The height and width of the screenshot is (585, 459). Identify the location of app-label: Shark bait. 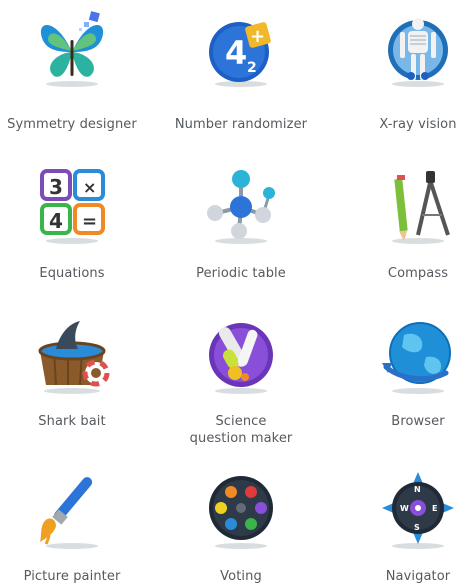
(72, 421).